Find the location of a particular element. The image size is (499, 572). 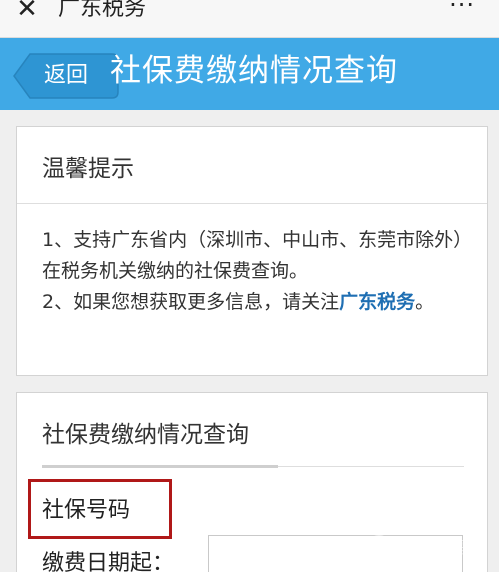

social-security-number-label: 社保号码 is located at coordinates (86, 510).